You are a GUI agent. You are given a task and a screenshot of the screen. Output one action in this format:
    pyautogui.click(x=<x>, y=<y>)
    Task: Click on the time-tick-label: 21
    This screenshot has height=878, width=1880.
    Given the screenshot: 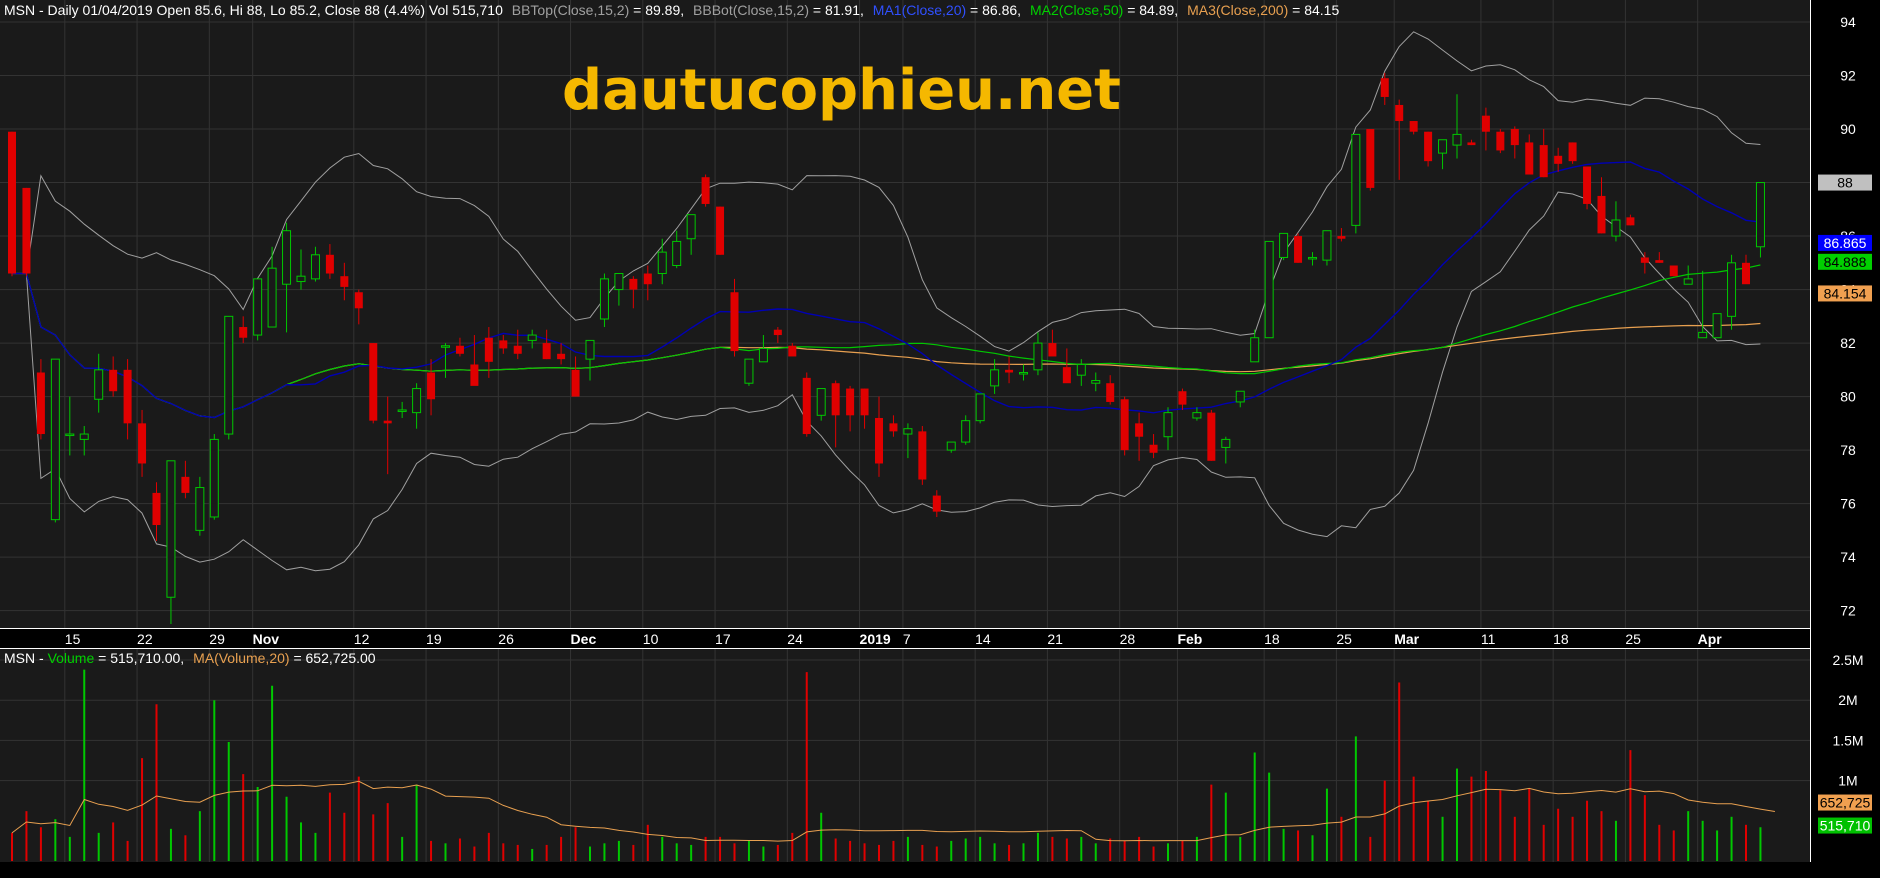 What is the action you would take?
    pyautogui.click(x=1055, y=639)
    